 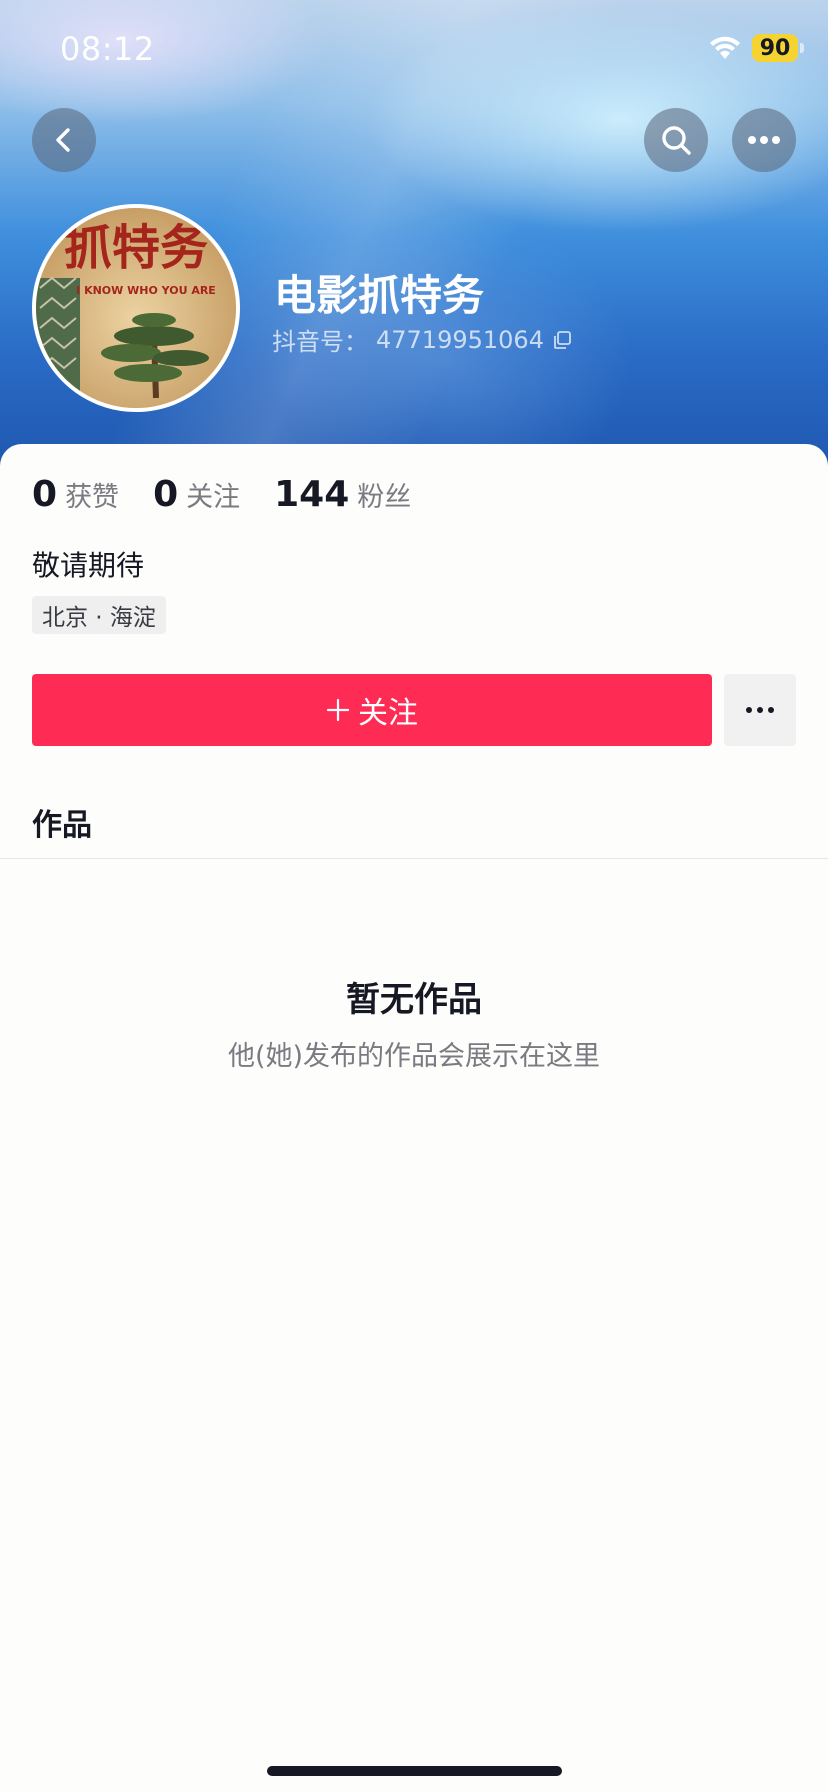 What do you see at coordinates (62, 822) in the screenshot?
I see `tab-works: 作品` at bounding box center [62, 822].